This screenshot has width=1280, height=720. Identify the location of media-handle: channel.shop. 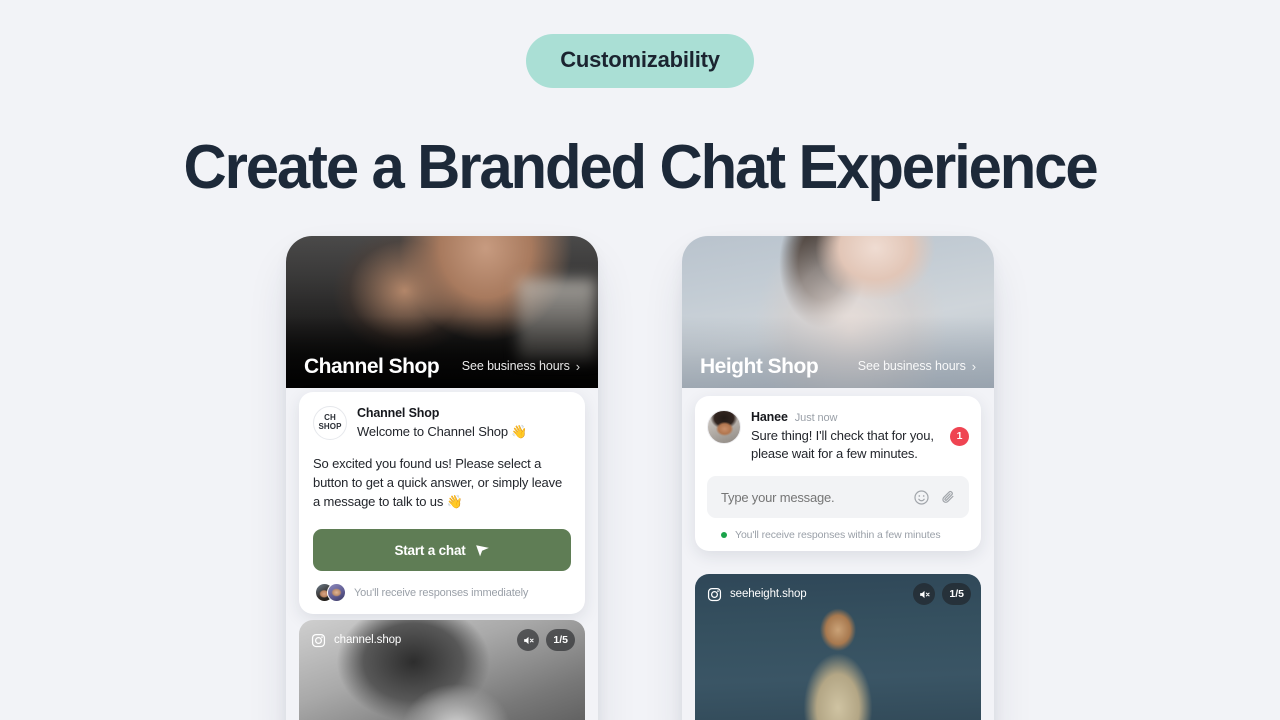
(368, 640).